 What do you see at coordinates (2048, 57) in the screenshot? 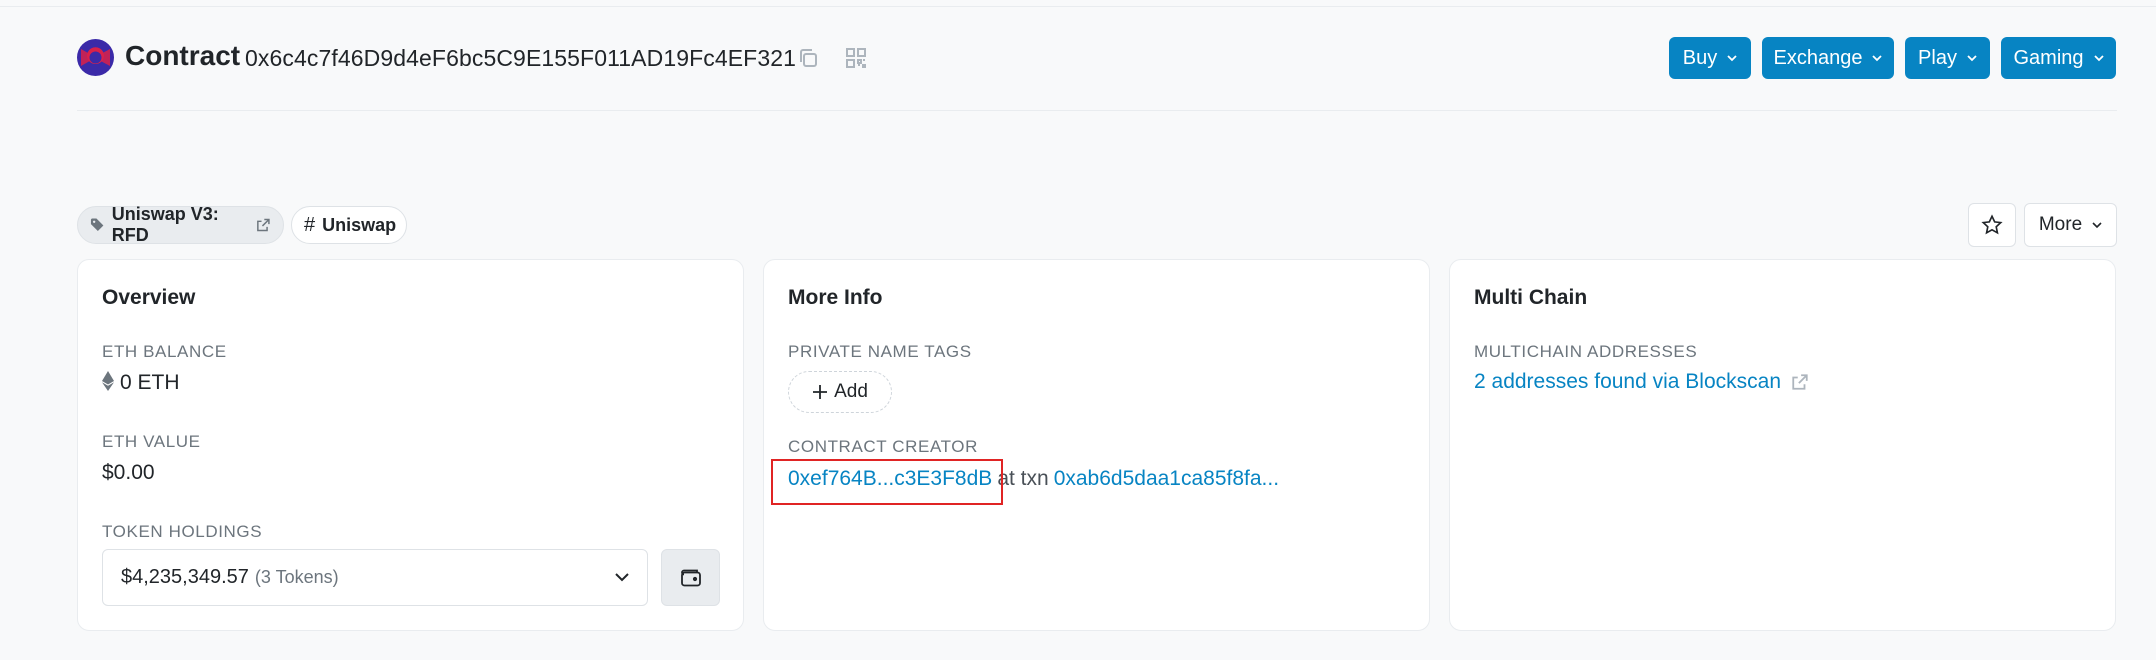
I see `gaming-button-label: Gaming` at bounding box center [2048, 57].